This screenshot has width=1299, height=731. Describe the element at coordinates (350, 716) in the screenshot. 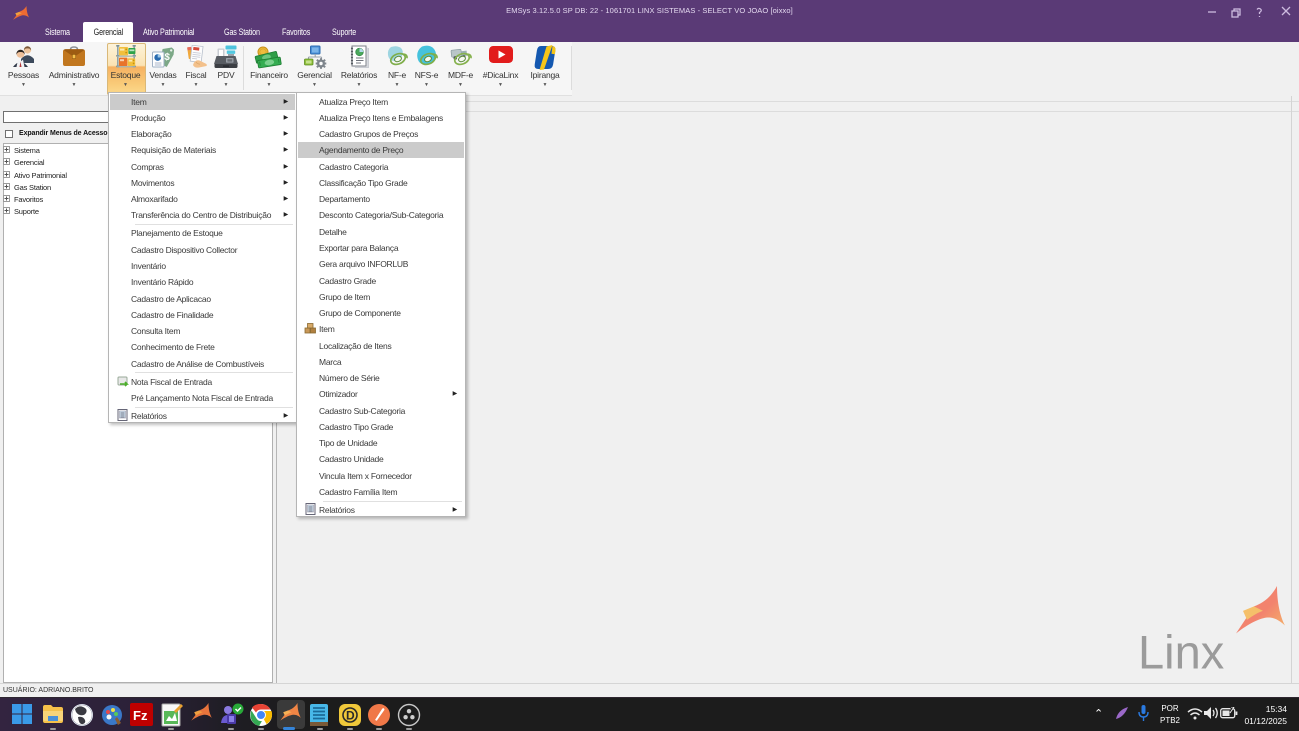

I see `svg-text: D` at that location.